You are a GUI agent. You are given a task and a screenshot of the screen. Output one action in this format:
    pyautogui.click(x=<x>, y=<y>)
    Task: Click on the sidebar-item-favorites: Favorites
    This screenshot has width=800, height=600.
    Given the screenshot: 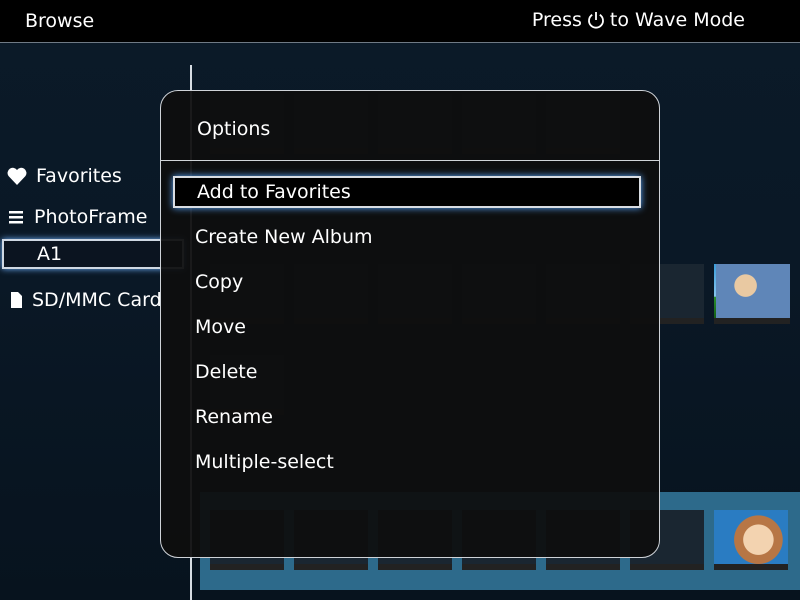 What is the action you would take?
    pyautogui.click(x=64, y=176)
    